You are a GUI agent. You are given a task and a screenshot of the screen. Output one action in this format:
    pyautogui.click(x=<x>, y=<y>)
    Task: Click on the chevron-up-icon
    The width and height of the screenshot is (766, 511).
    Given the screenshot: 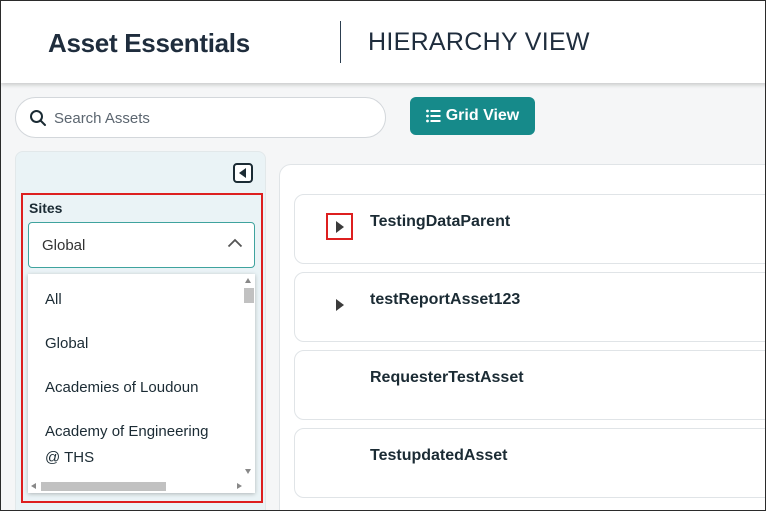 What is the action you would take?
    pyautogui.click(x=235, y=243)
    